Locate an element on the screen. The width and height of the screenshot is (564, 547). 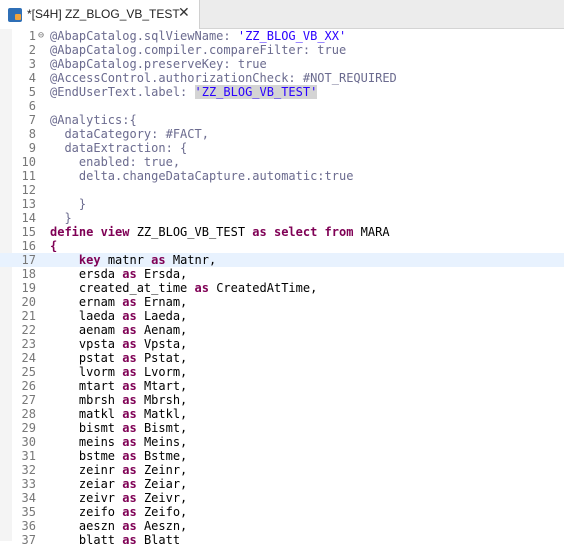
code-line: 16 { is located at coordinates (282, 246).